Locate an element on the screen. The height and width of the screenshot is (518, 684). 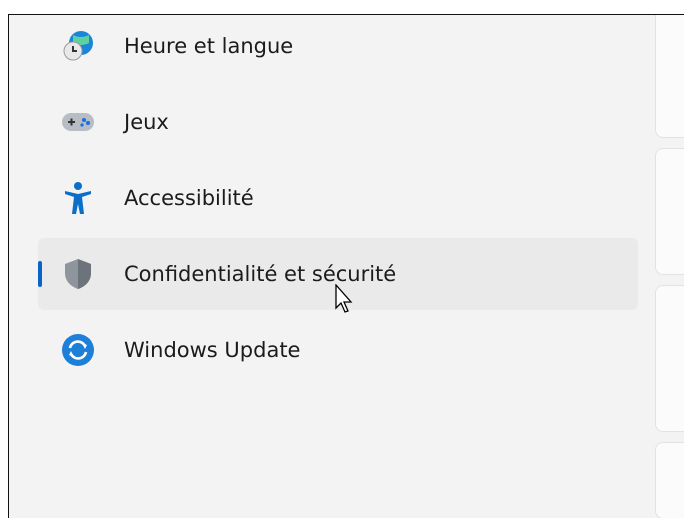
sidebar-item: Windows Update is located at coordinates (338, 350).